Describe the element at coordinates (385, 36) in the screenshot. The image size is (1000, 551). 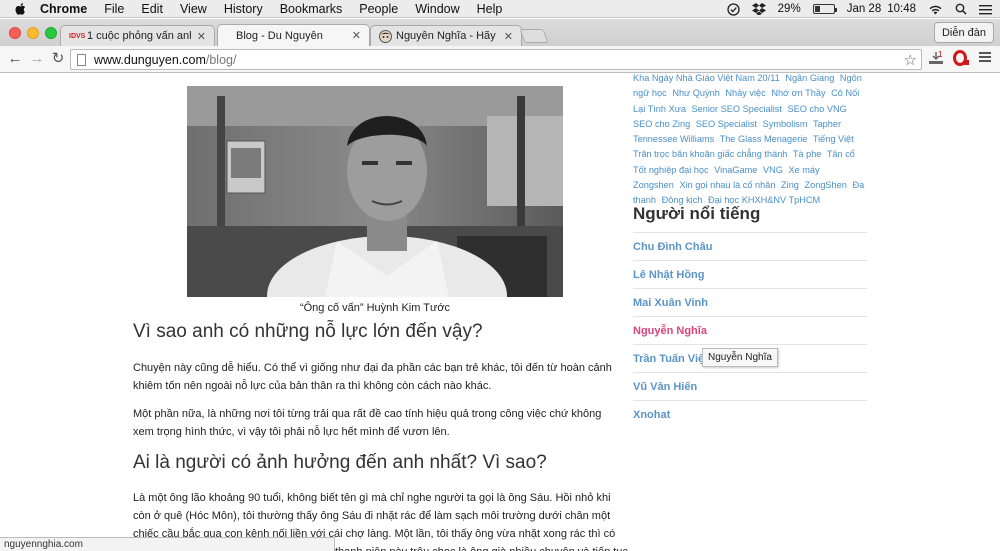
I see `avatar-favicon-icon` at that location.